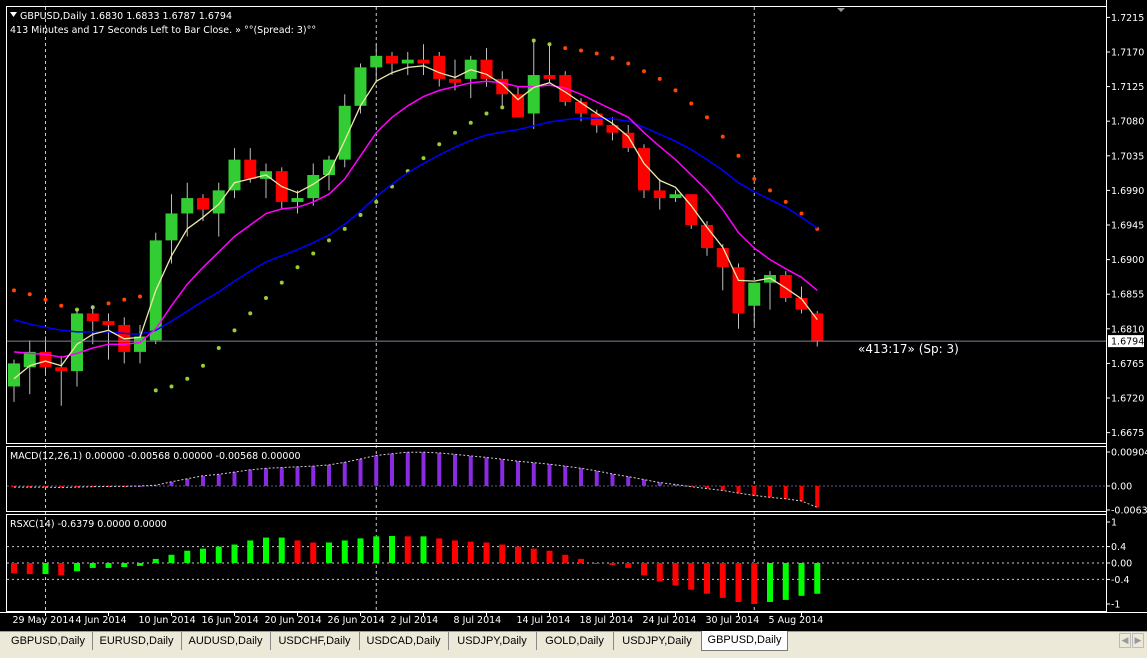 The image size is (1147, 658). Describe the element at coordinates (1127, 18) in the screenshot. I see `price-tick-label: 1.7215` at that location.